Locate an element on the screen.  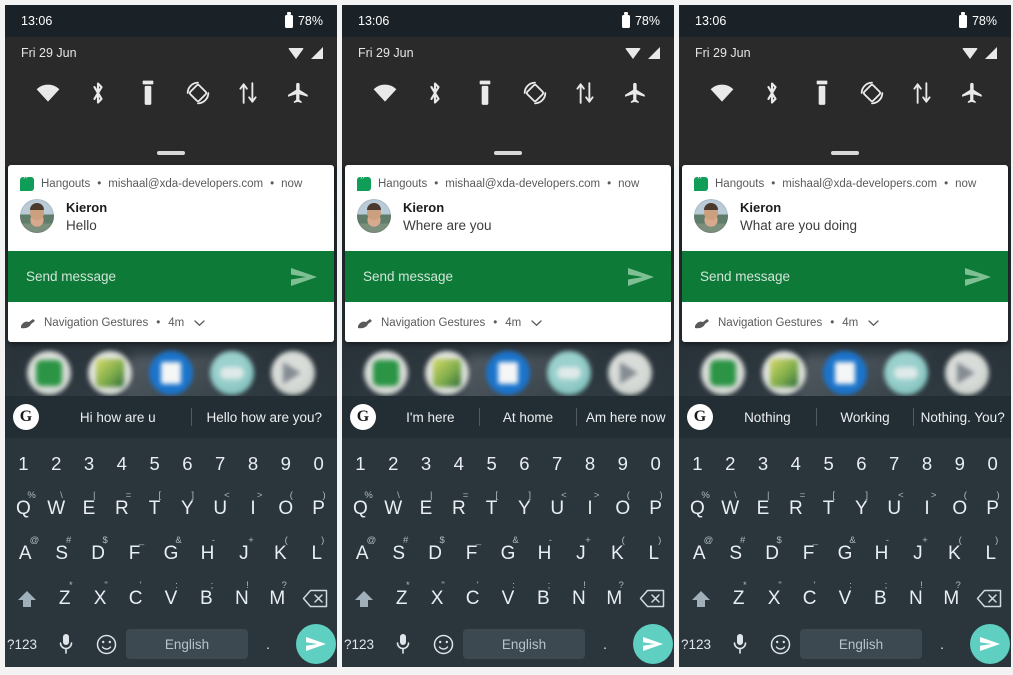
airplane-mode-tile is located at coordinates (298, 93).